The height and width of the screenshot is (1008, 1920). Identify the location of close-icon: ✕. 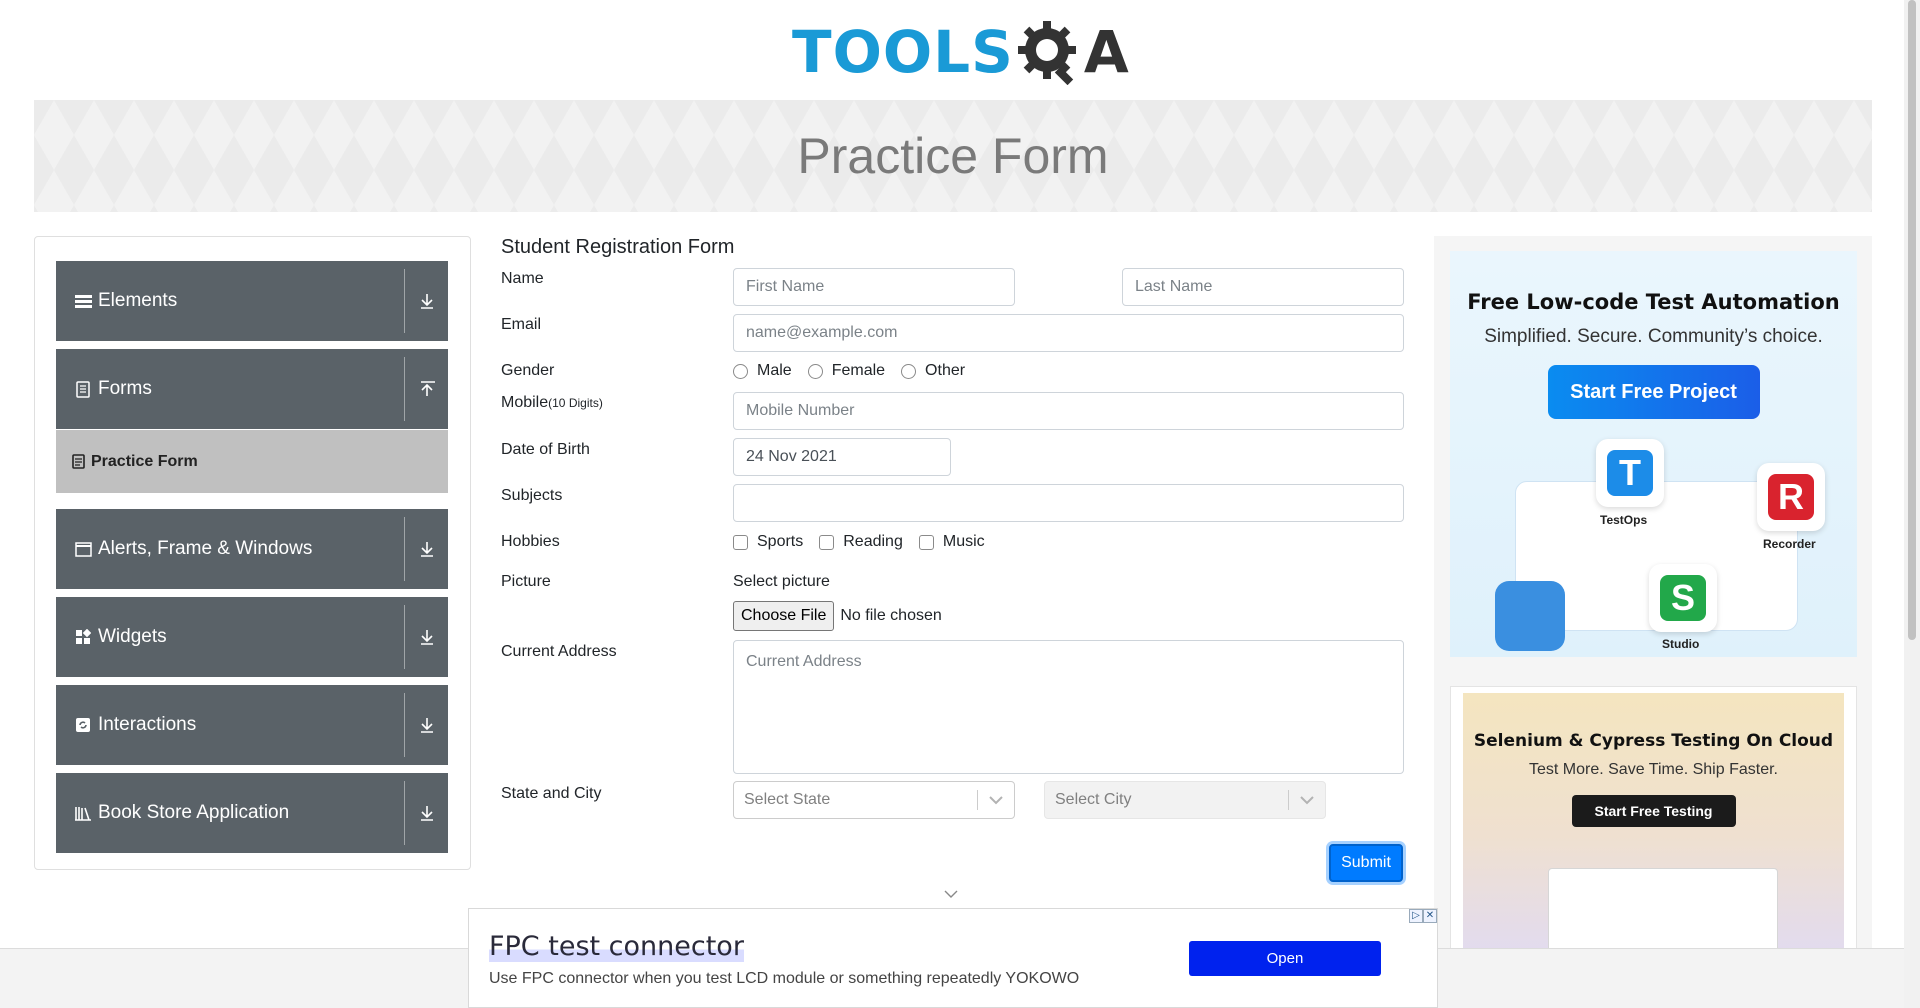
(1430, 916).